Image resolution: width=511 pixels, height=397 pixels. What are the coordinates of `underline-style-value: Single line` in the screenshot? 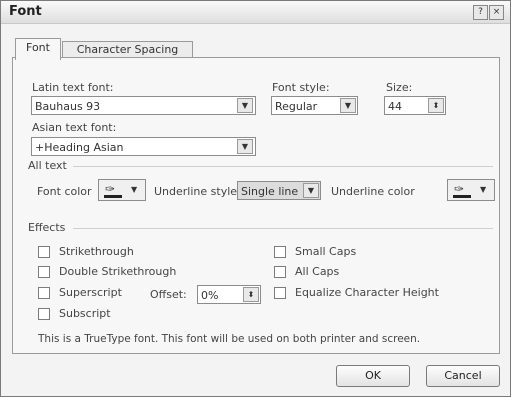 It's located at (270, 191).